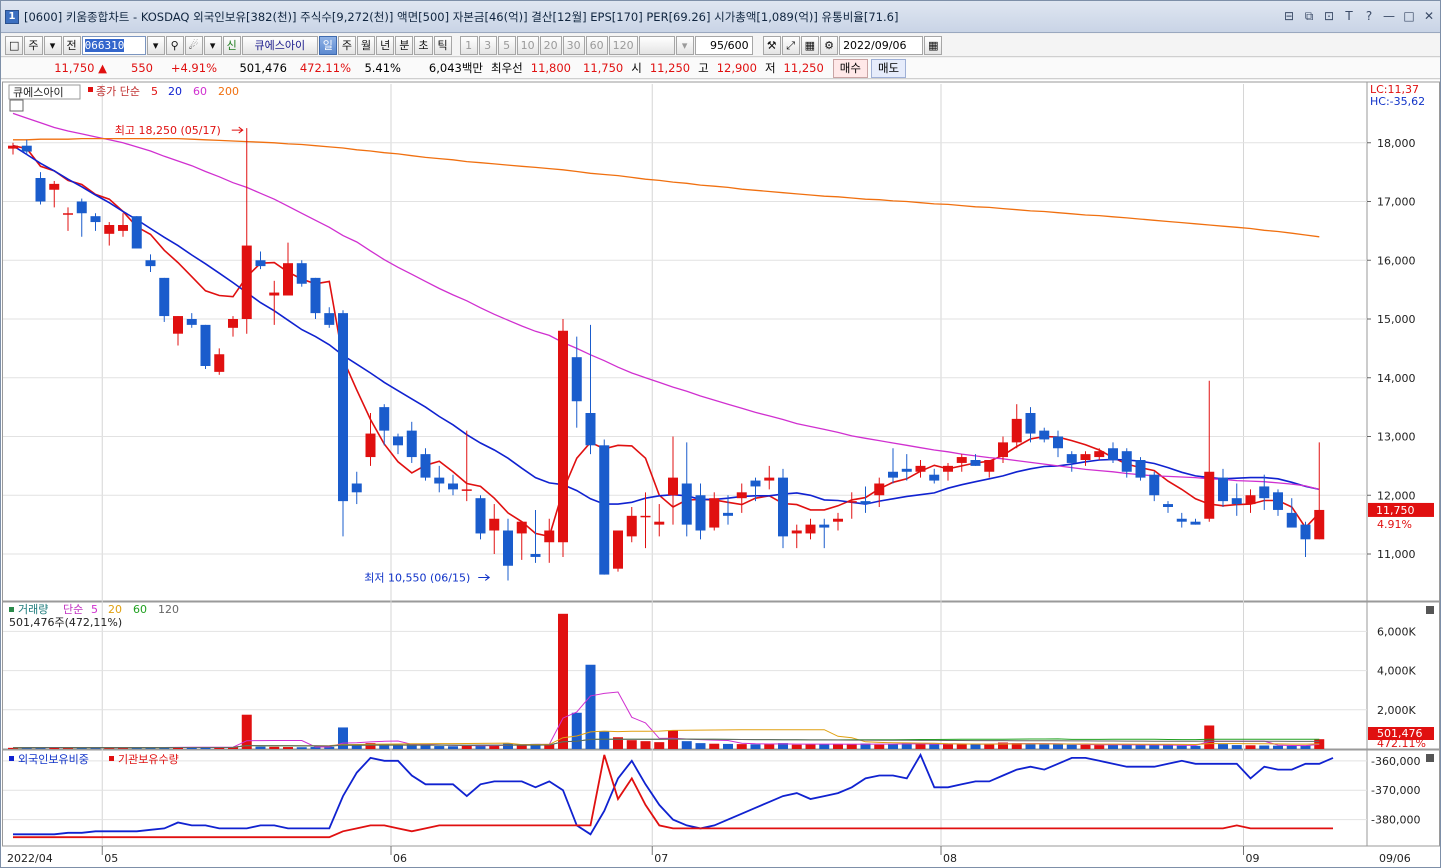 The width and height of the screenshot is (1441, 868). Describe the element at coordinates (366, 45) in the screenshot. I see `period-month-tab: 월` at that location.